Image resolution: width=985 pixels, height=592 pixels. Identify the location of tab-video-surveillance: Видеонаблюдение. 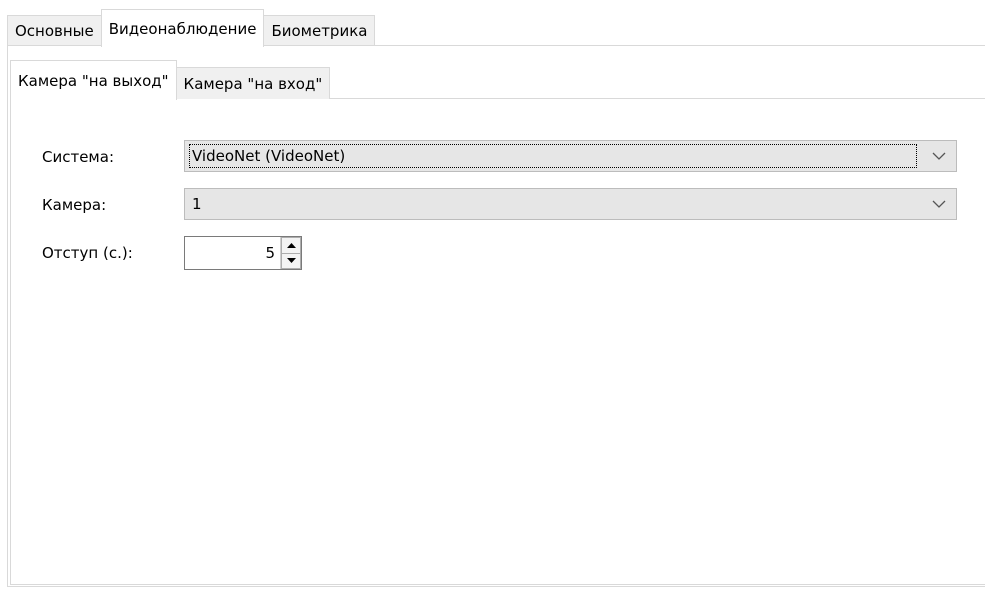
(182, 28).